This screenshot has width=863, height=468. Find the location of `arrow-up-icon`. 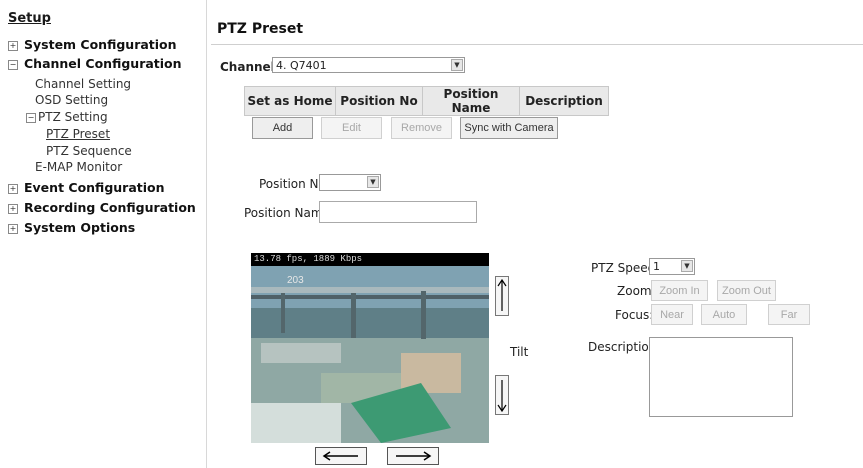

arrow-up-icon is located at coordinates (502, 294).